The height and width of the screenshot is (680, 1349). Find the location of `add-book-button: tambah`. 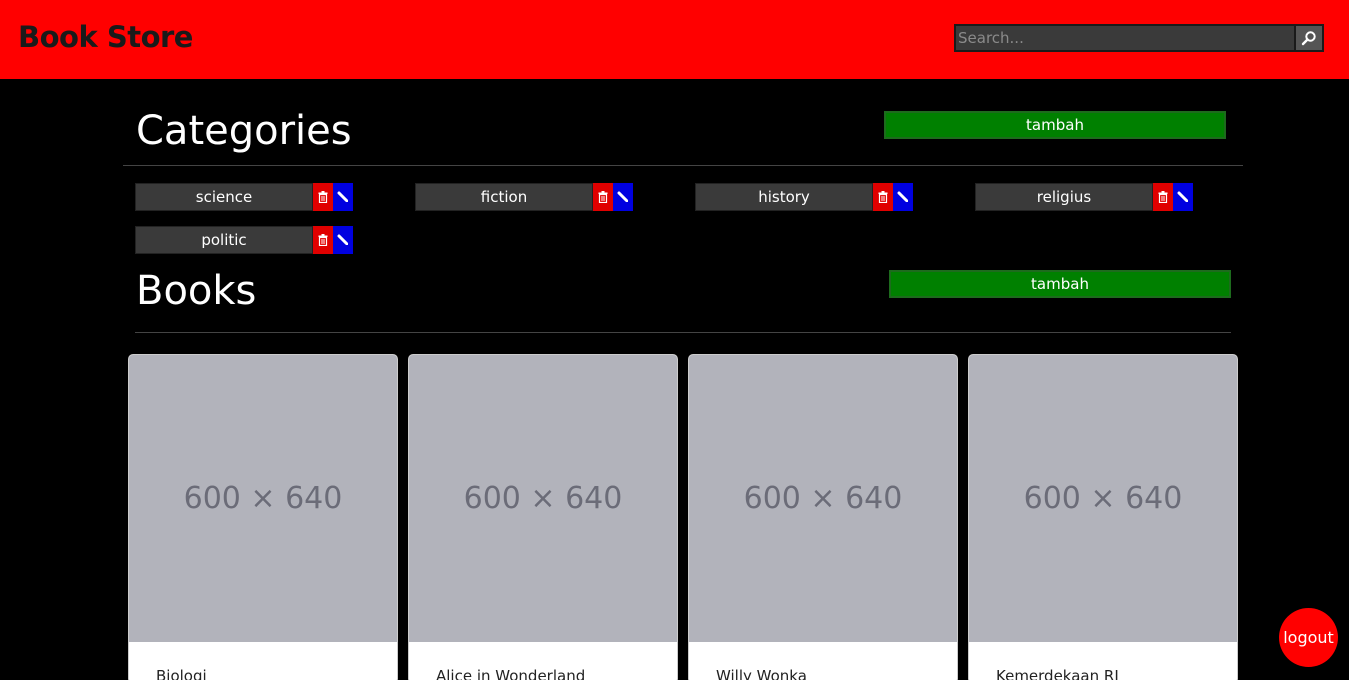

add-book-button: tambah is located at coordinates (1060, 284).